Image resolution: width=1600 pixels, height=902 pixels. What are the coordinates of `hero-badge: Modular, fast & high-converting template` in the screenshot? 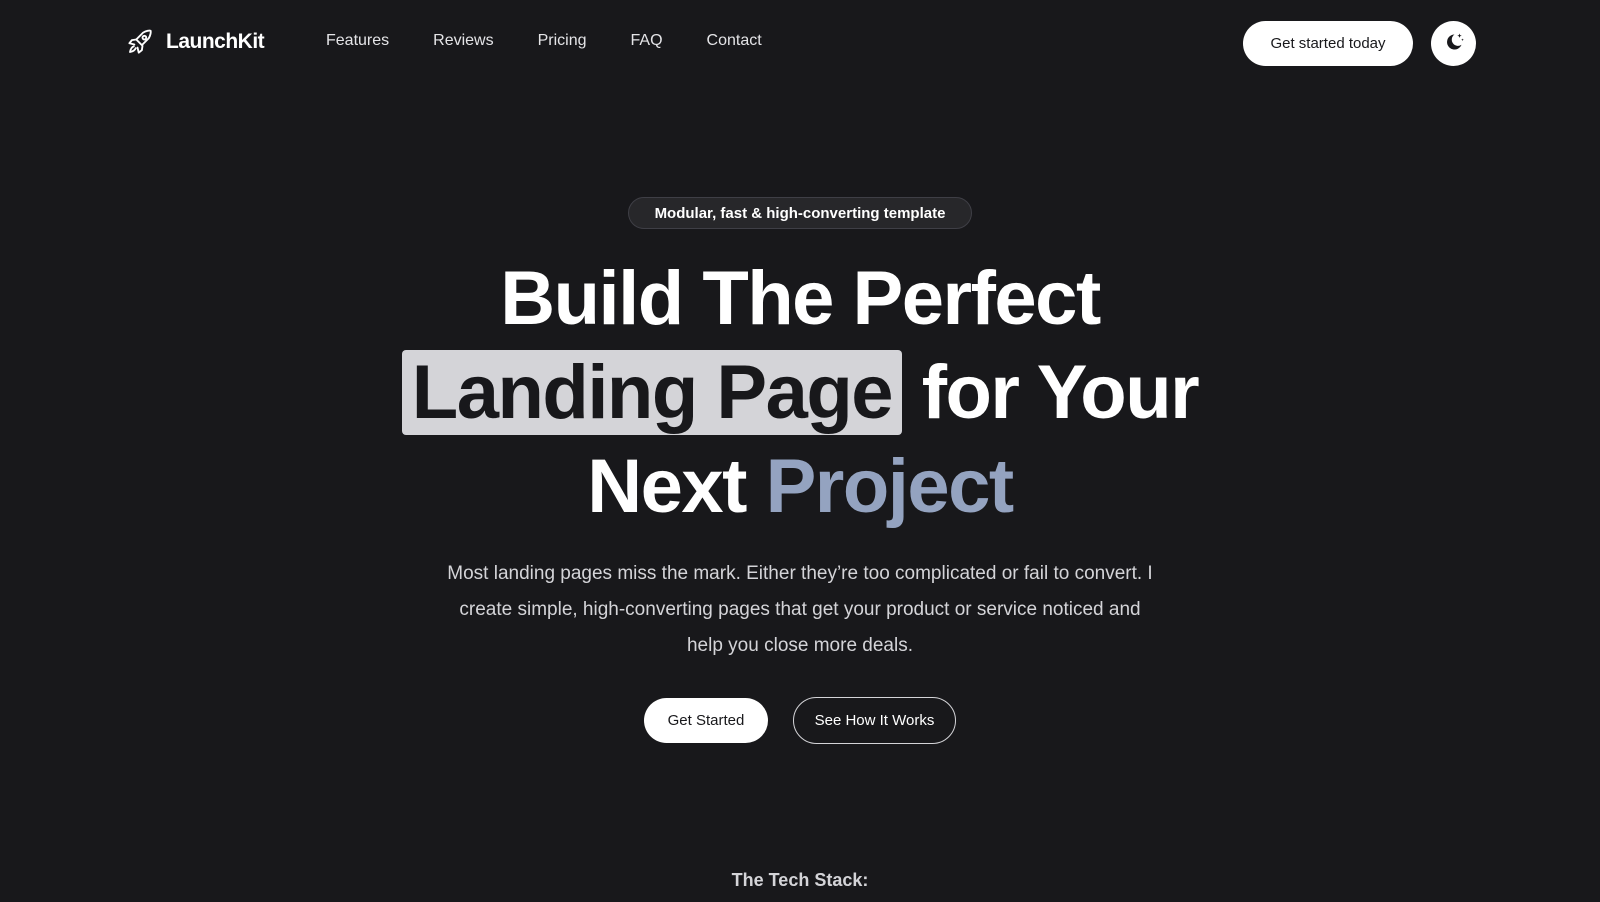 It's located at (800, 213).